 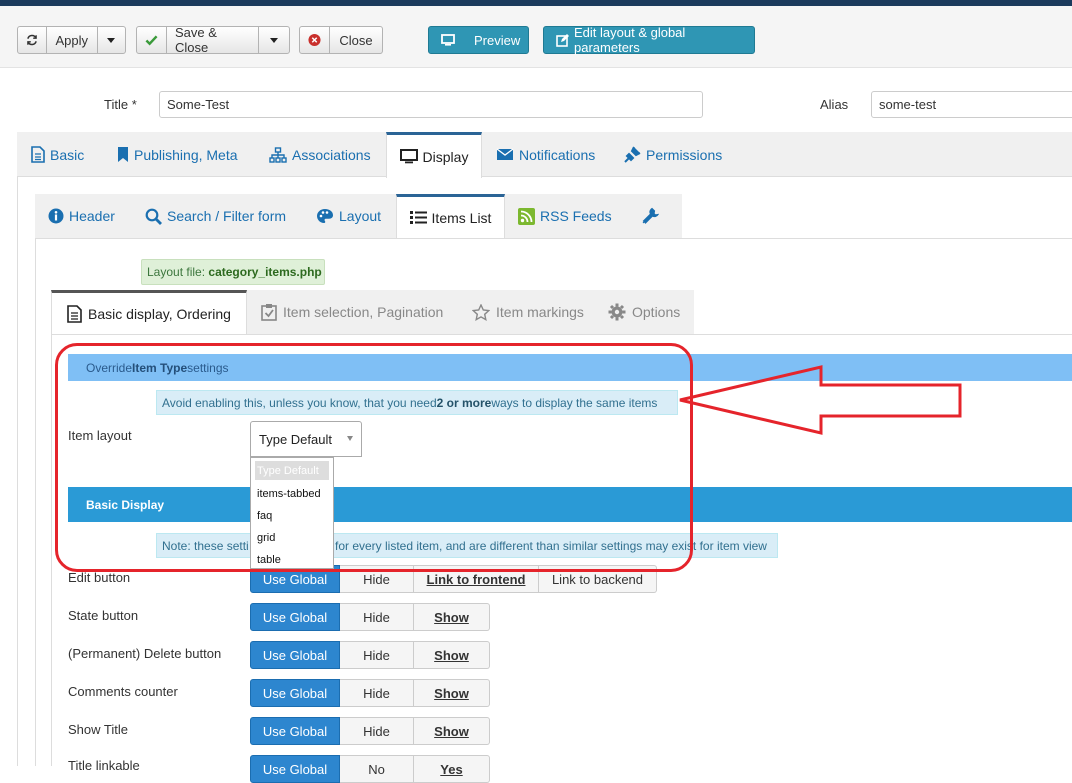 What do you see at coordinates (145, 653) in the screenshot?
I see `delete-button-label: (Permanent) Delete button` at bounding box center [145, 653].